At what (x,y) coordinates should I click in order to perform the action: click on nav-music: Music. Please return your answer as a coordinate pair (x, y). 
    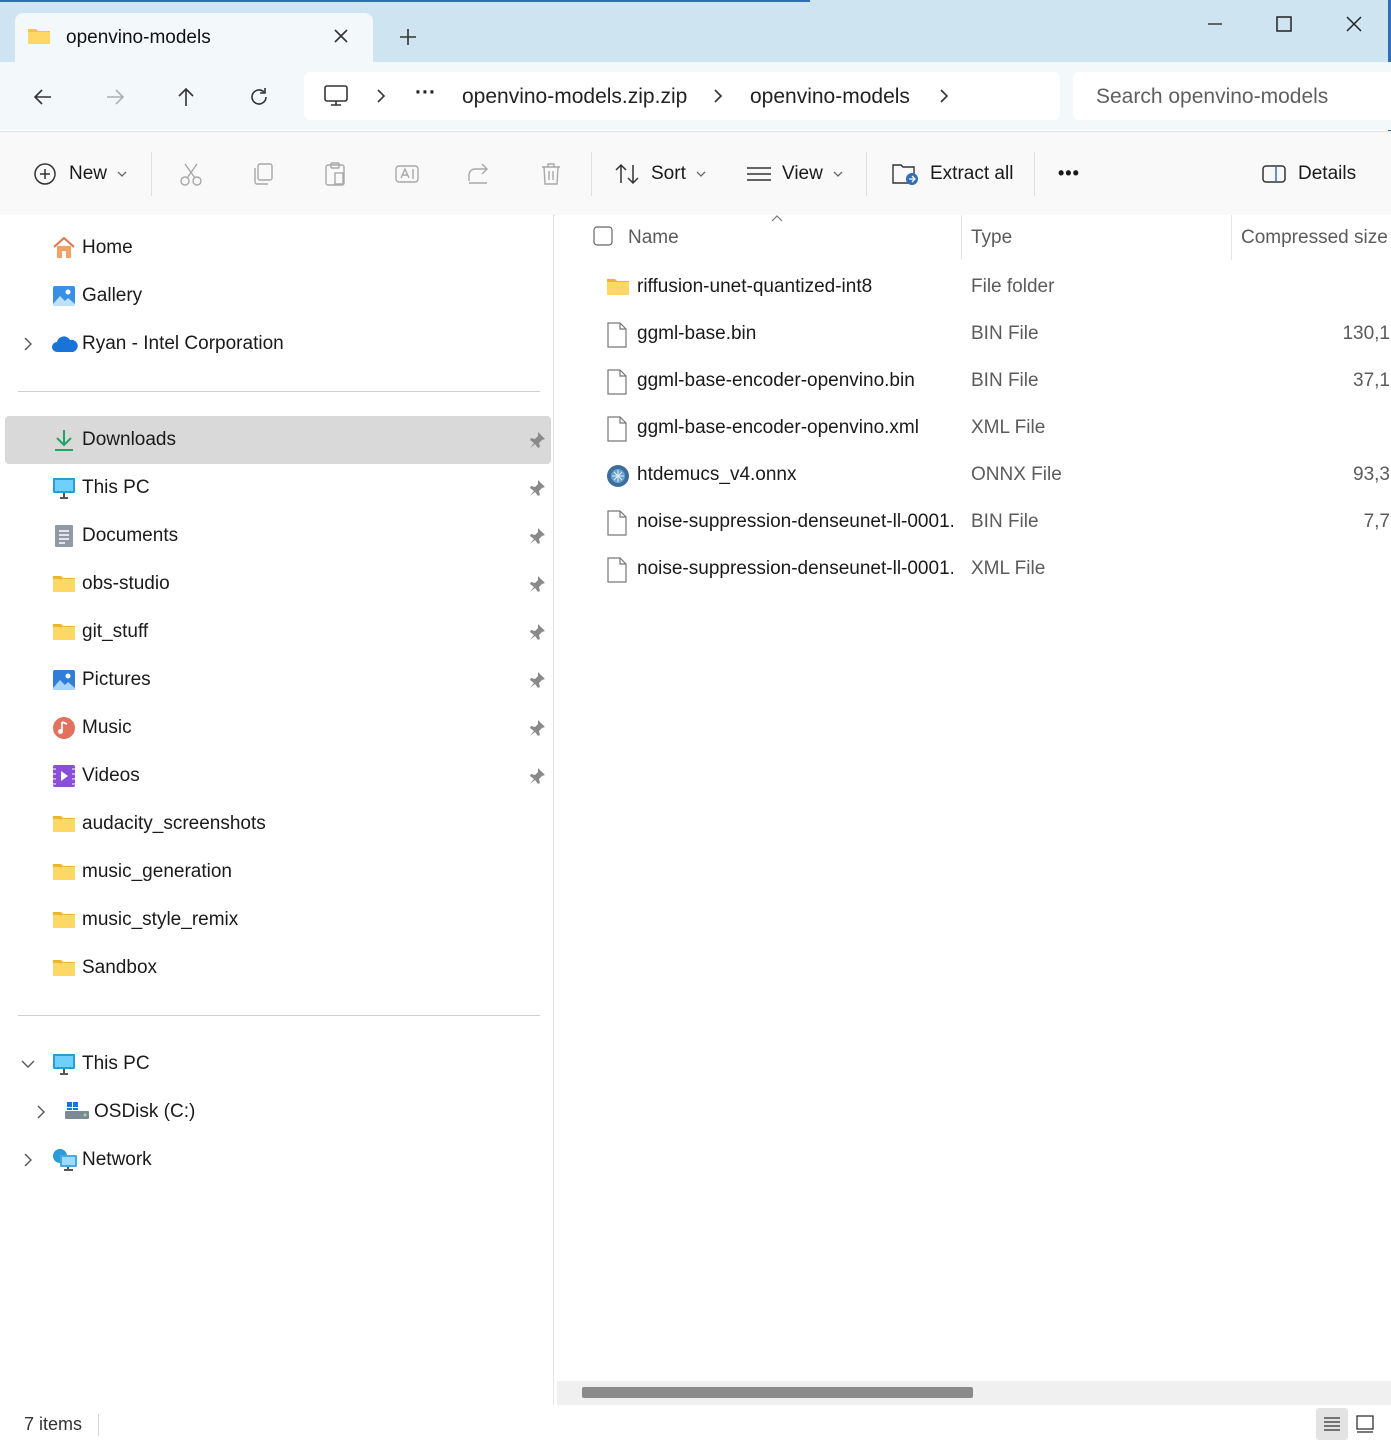
    Looking at the image, I should click on (278, 728).